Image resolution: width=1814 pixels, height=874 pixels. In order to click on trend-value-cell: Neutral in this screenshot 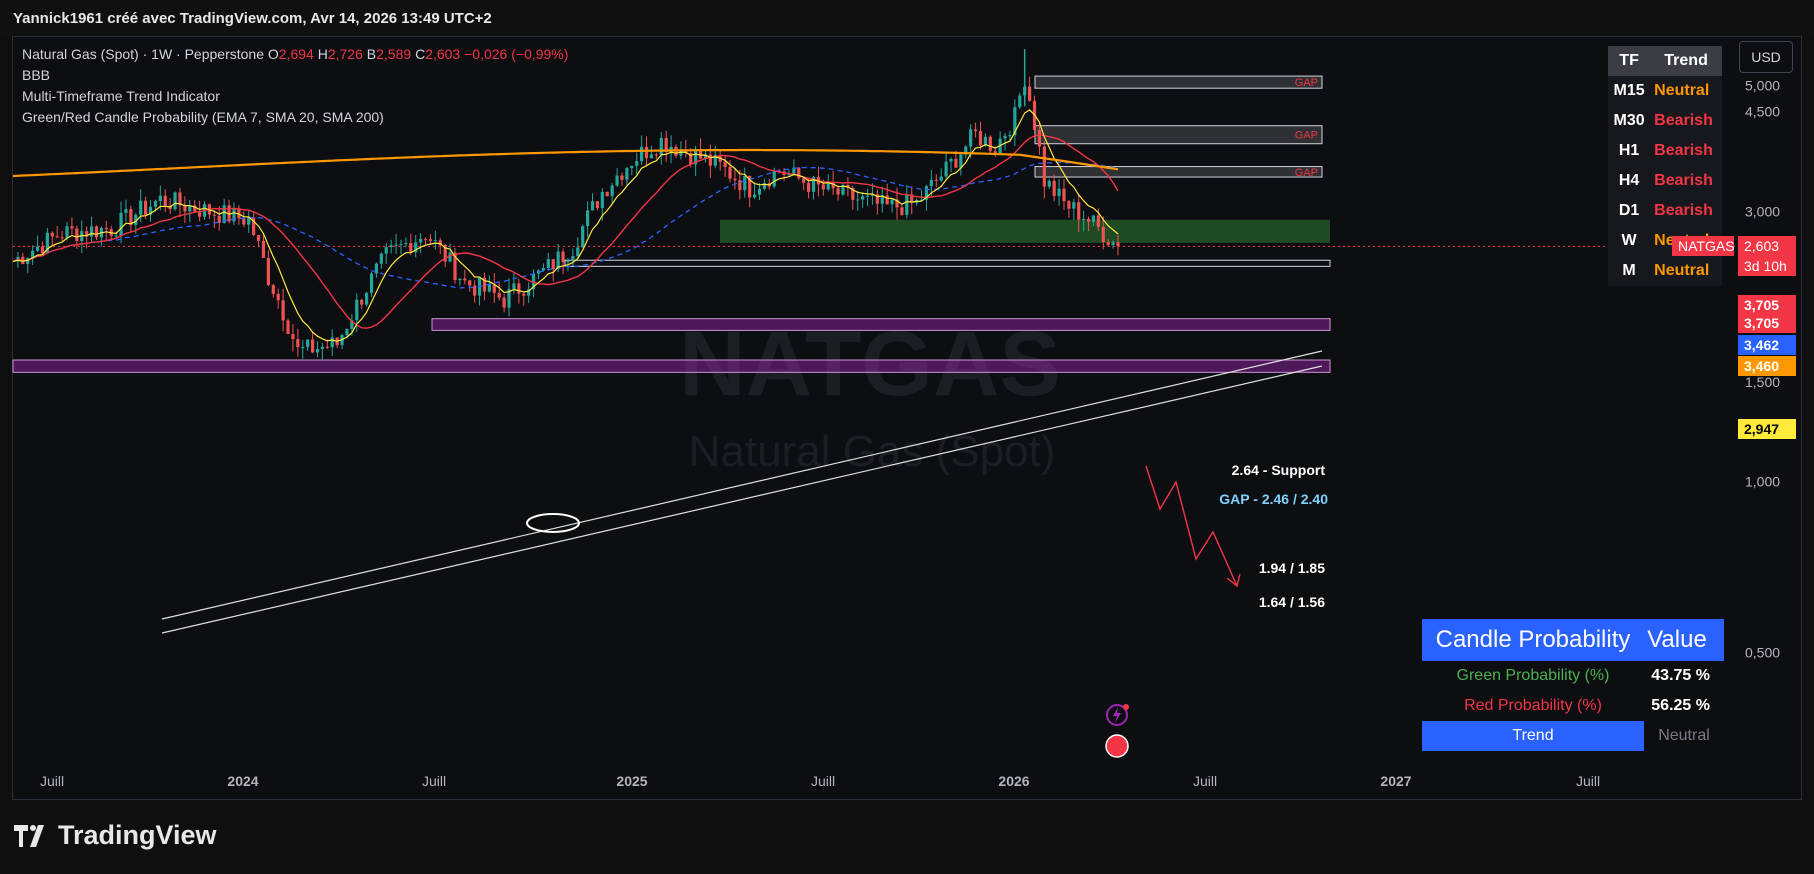, I will do `click(1682, 270)`.